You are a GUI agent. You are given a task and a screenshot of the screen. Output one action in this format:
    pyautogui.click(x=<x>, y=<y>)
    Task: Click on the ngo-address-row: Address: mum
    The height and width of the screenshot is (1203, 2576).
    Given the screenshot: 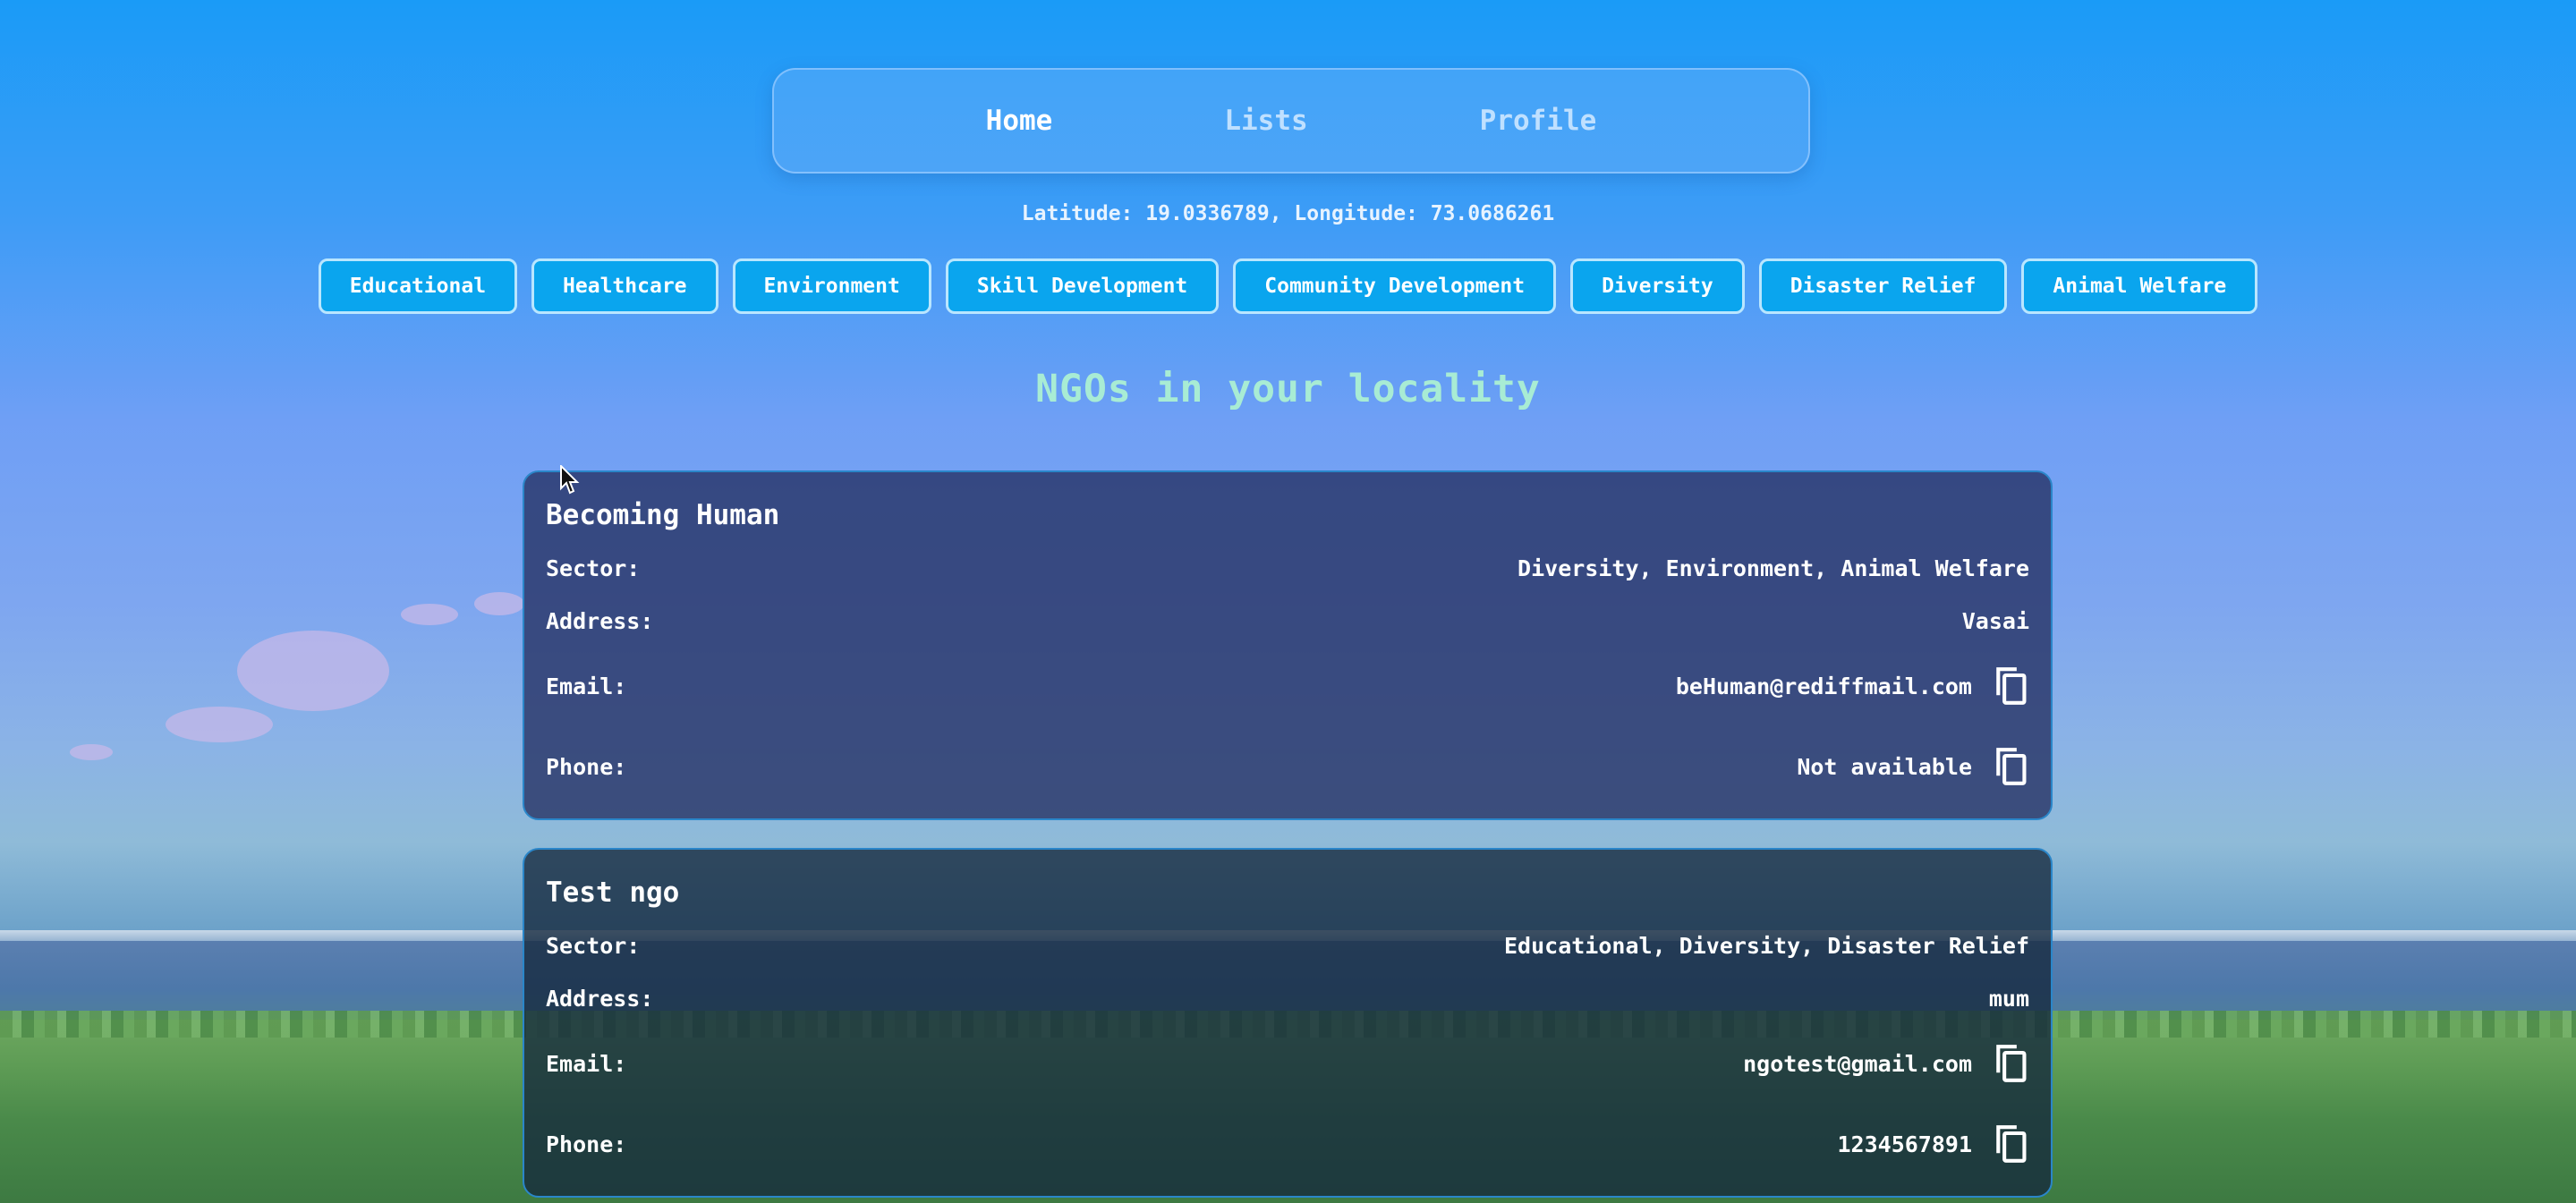 What is the action you would take?
    pyautogui.click(x=1287, y=999)
    